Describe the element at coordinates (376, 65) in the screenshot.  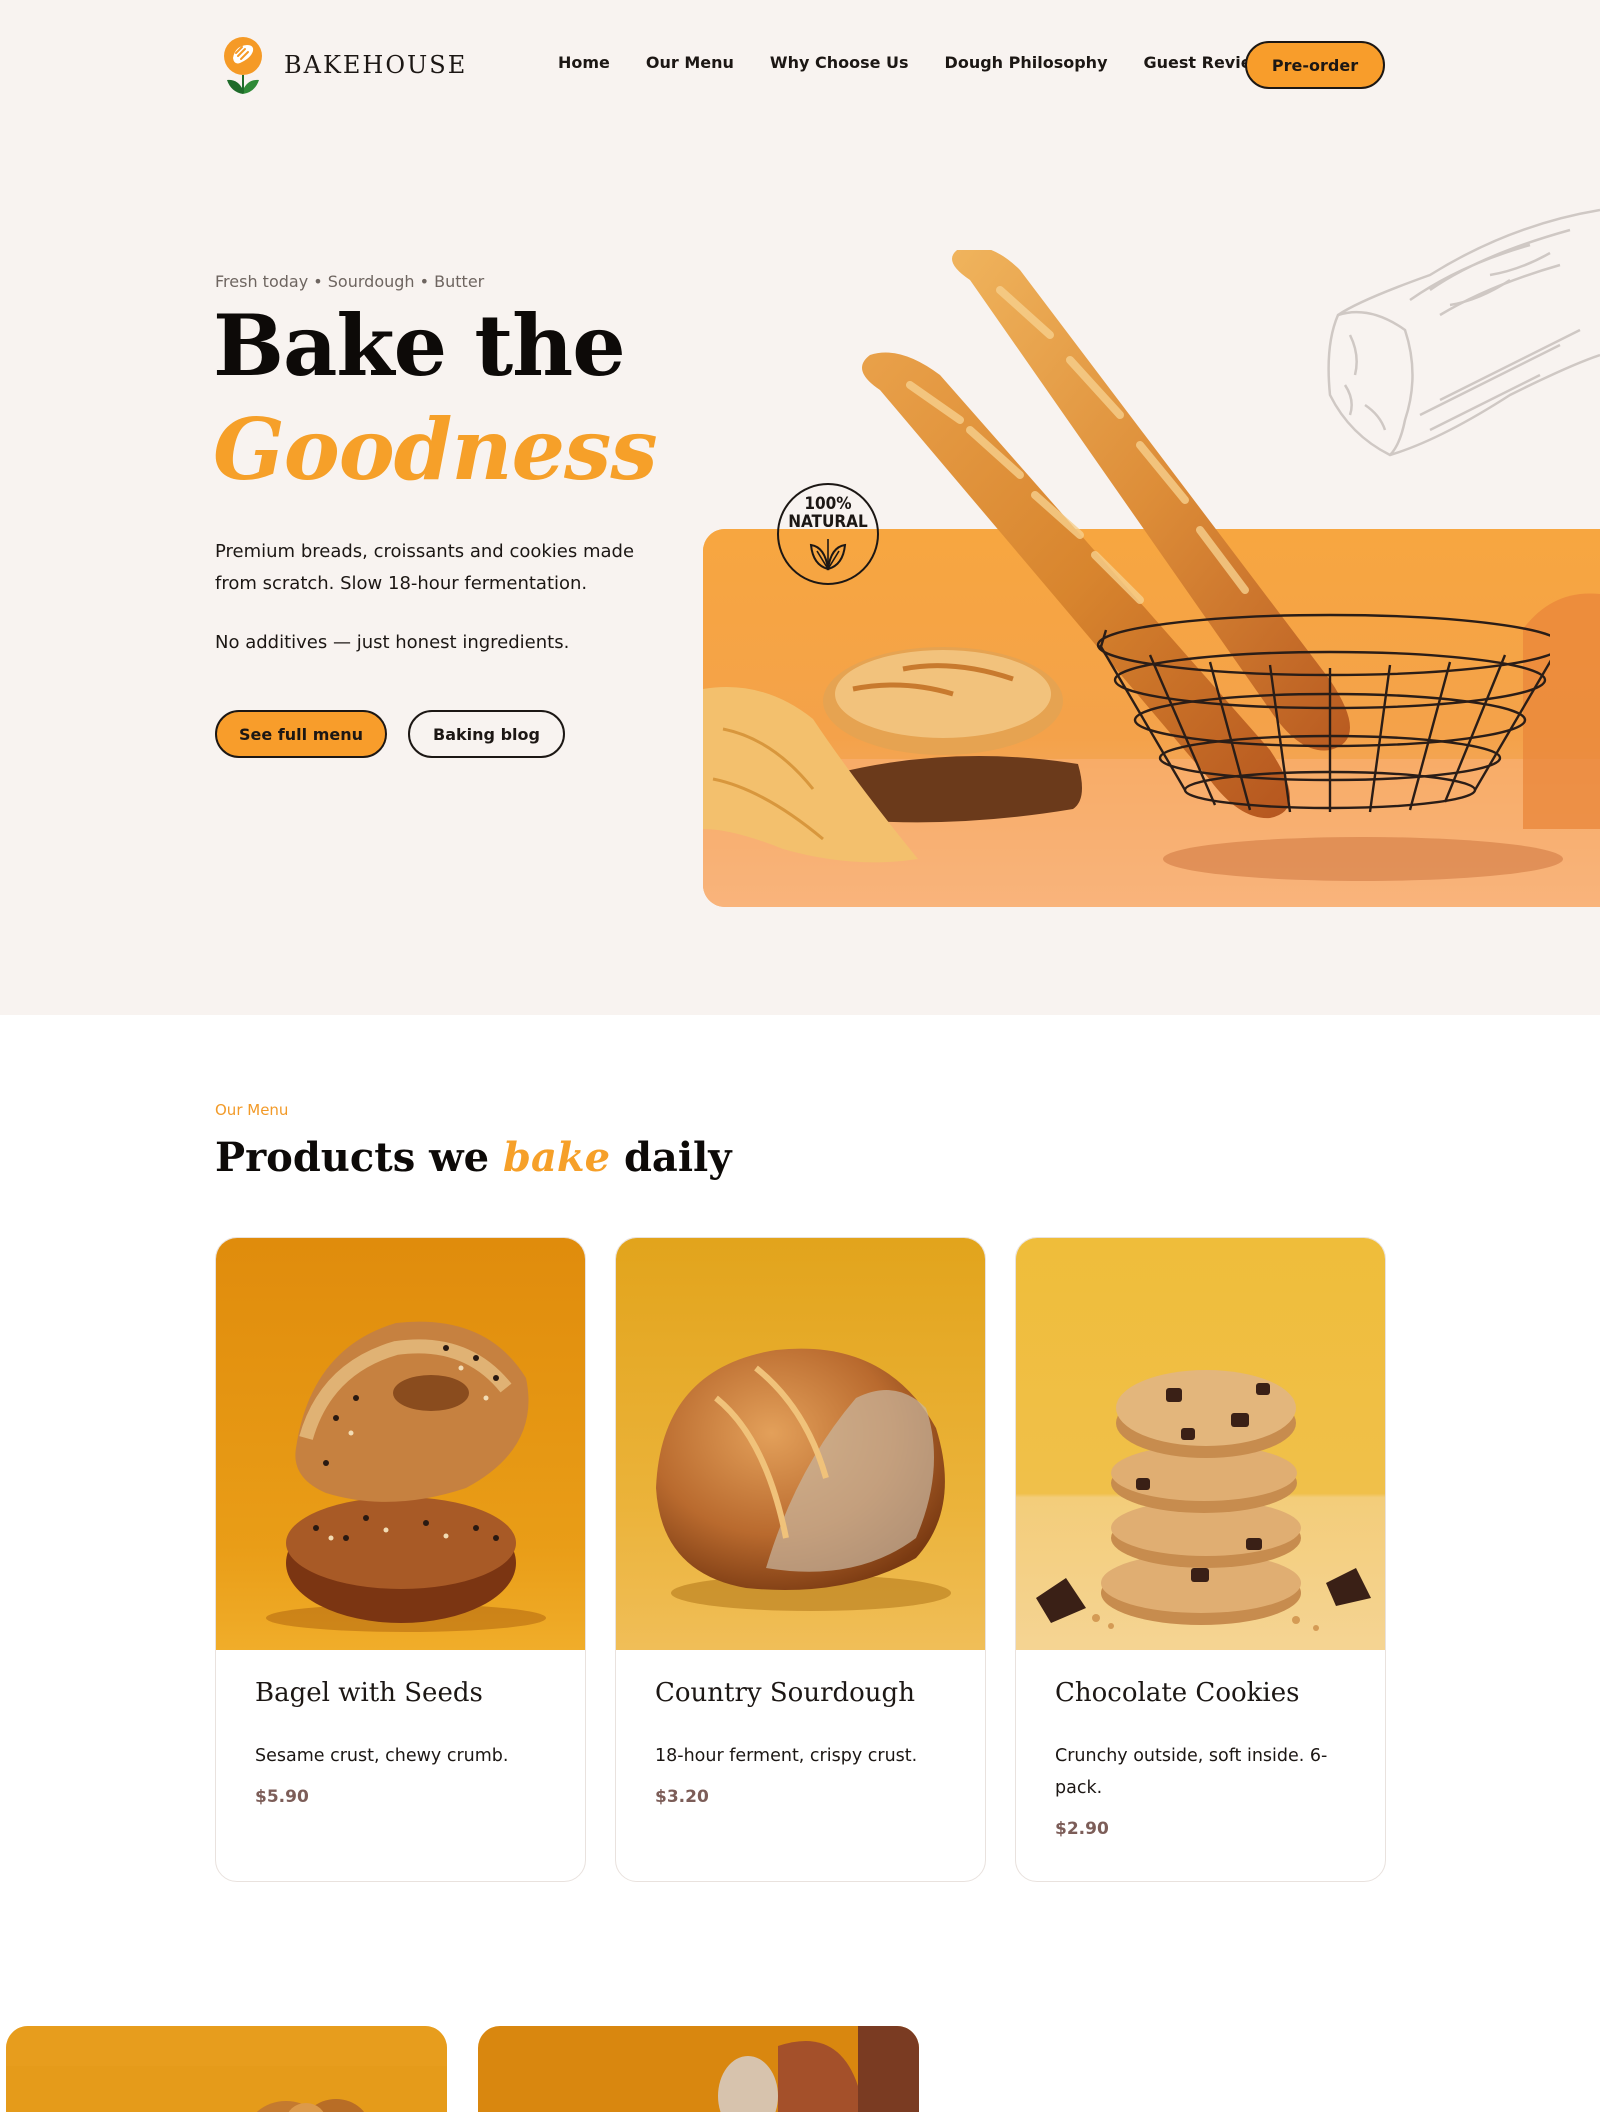
I see `brand-name: BAKEHOUSE` at that location.